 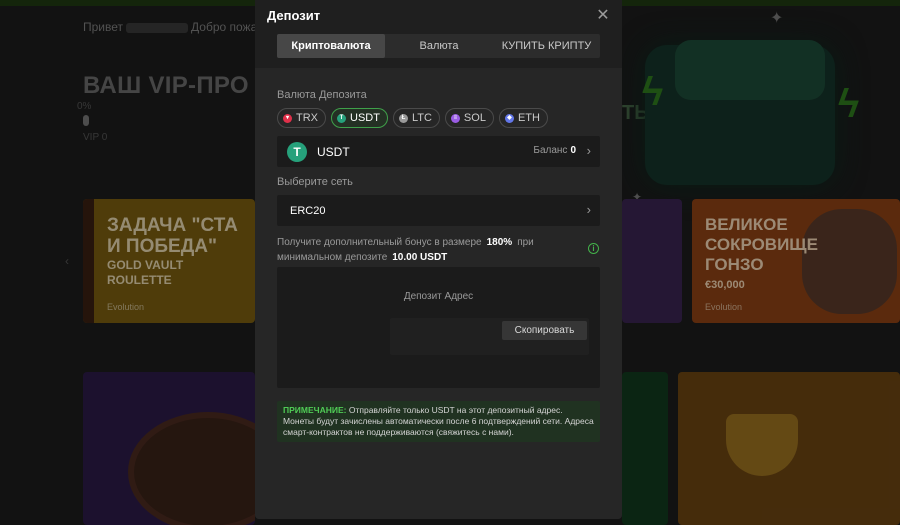 I want to click on bonus-min-deposit: 10.00 USDT, so click(x=420, y=257).